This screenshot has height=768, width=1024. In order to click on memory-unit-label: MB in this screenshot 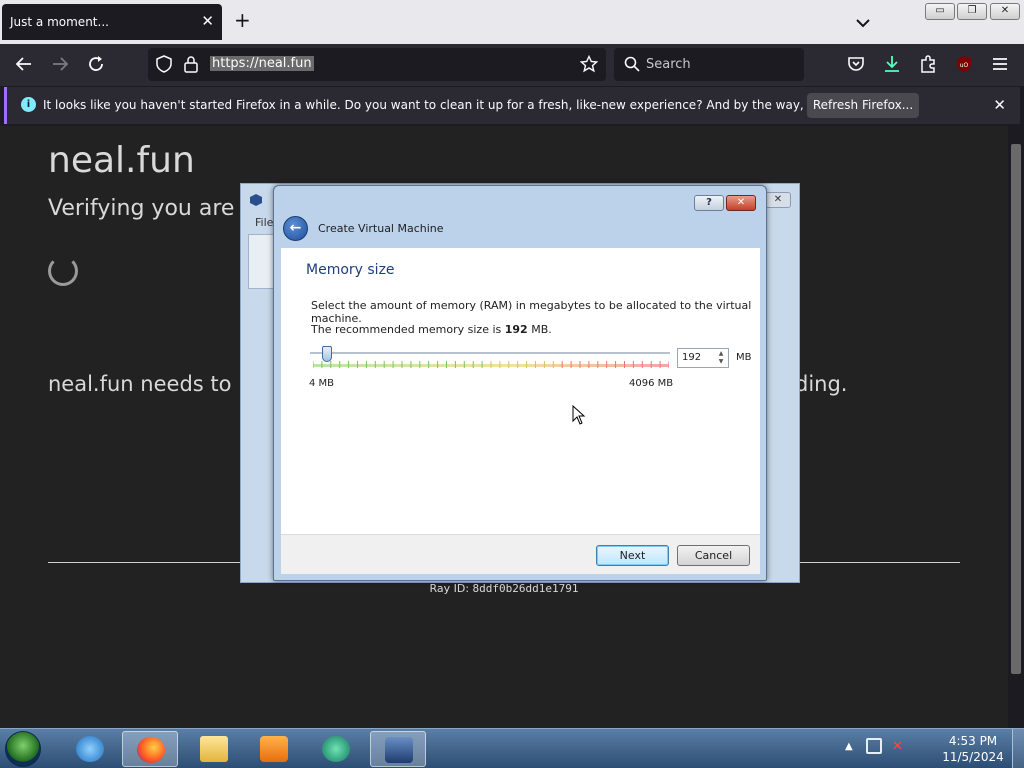, I will do `click(744, 357)`.